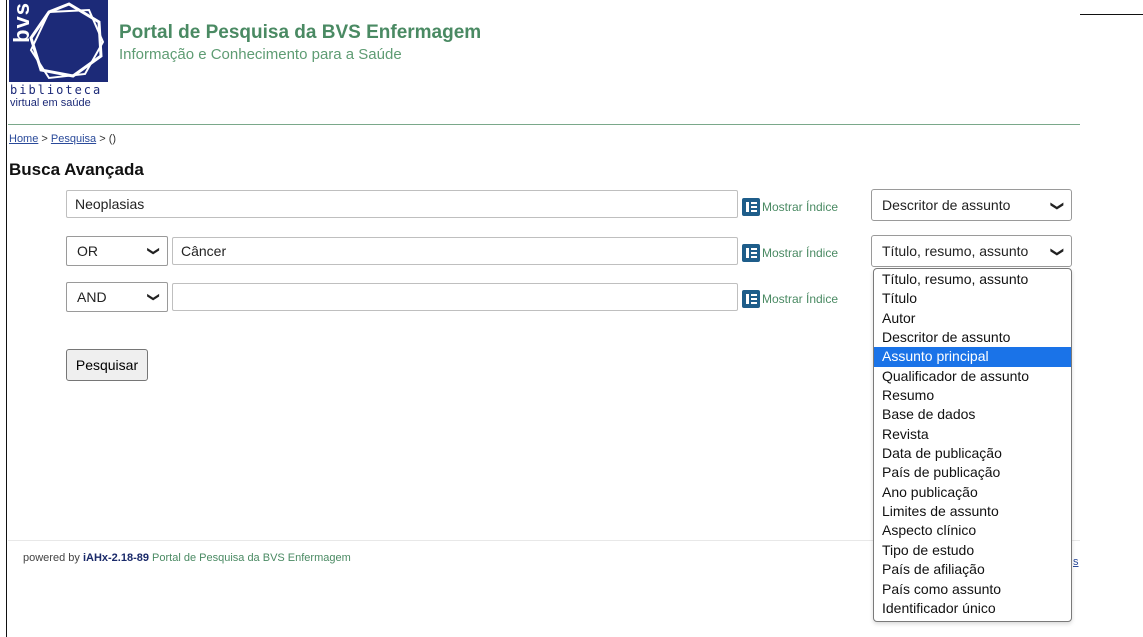  Describe the element at coordinates (972, 530) in the screenshot. I see `dropdown-option: Aspecto clínico` at that location.